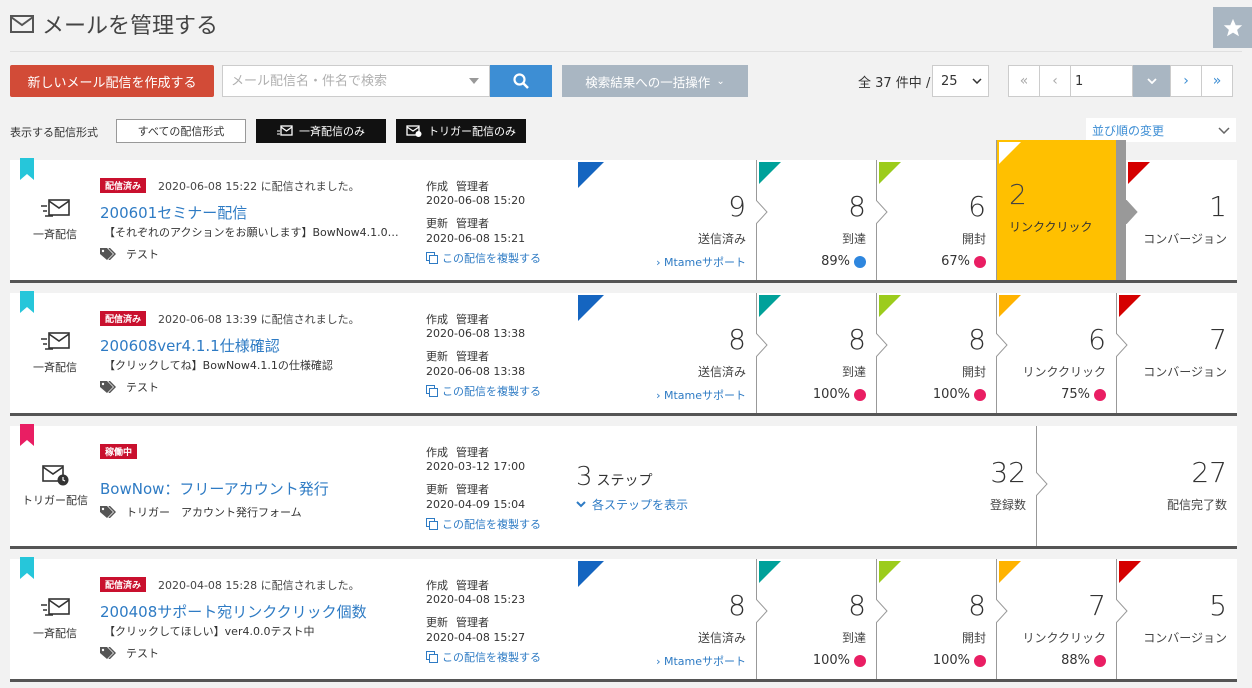 The height and width of the screenshot is (688, 1252). I want to click on stat-delivered: 8 到達 100%, so click(816, 619).